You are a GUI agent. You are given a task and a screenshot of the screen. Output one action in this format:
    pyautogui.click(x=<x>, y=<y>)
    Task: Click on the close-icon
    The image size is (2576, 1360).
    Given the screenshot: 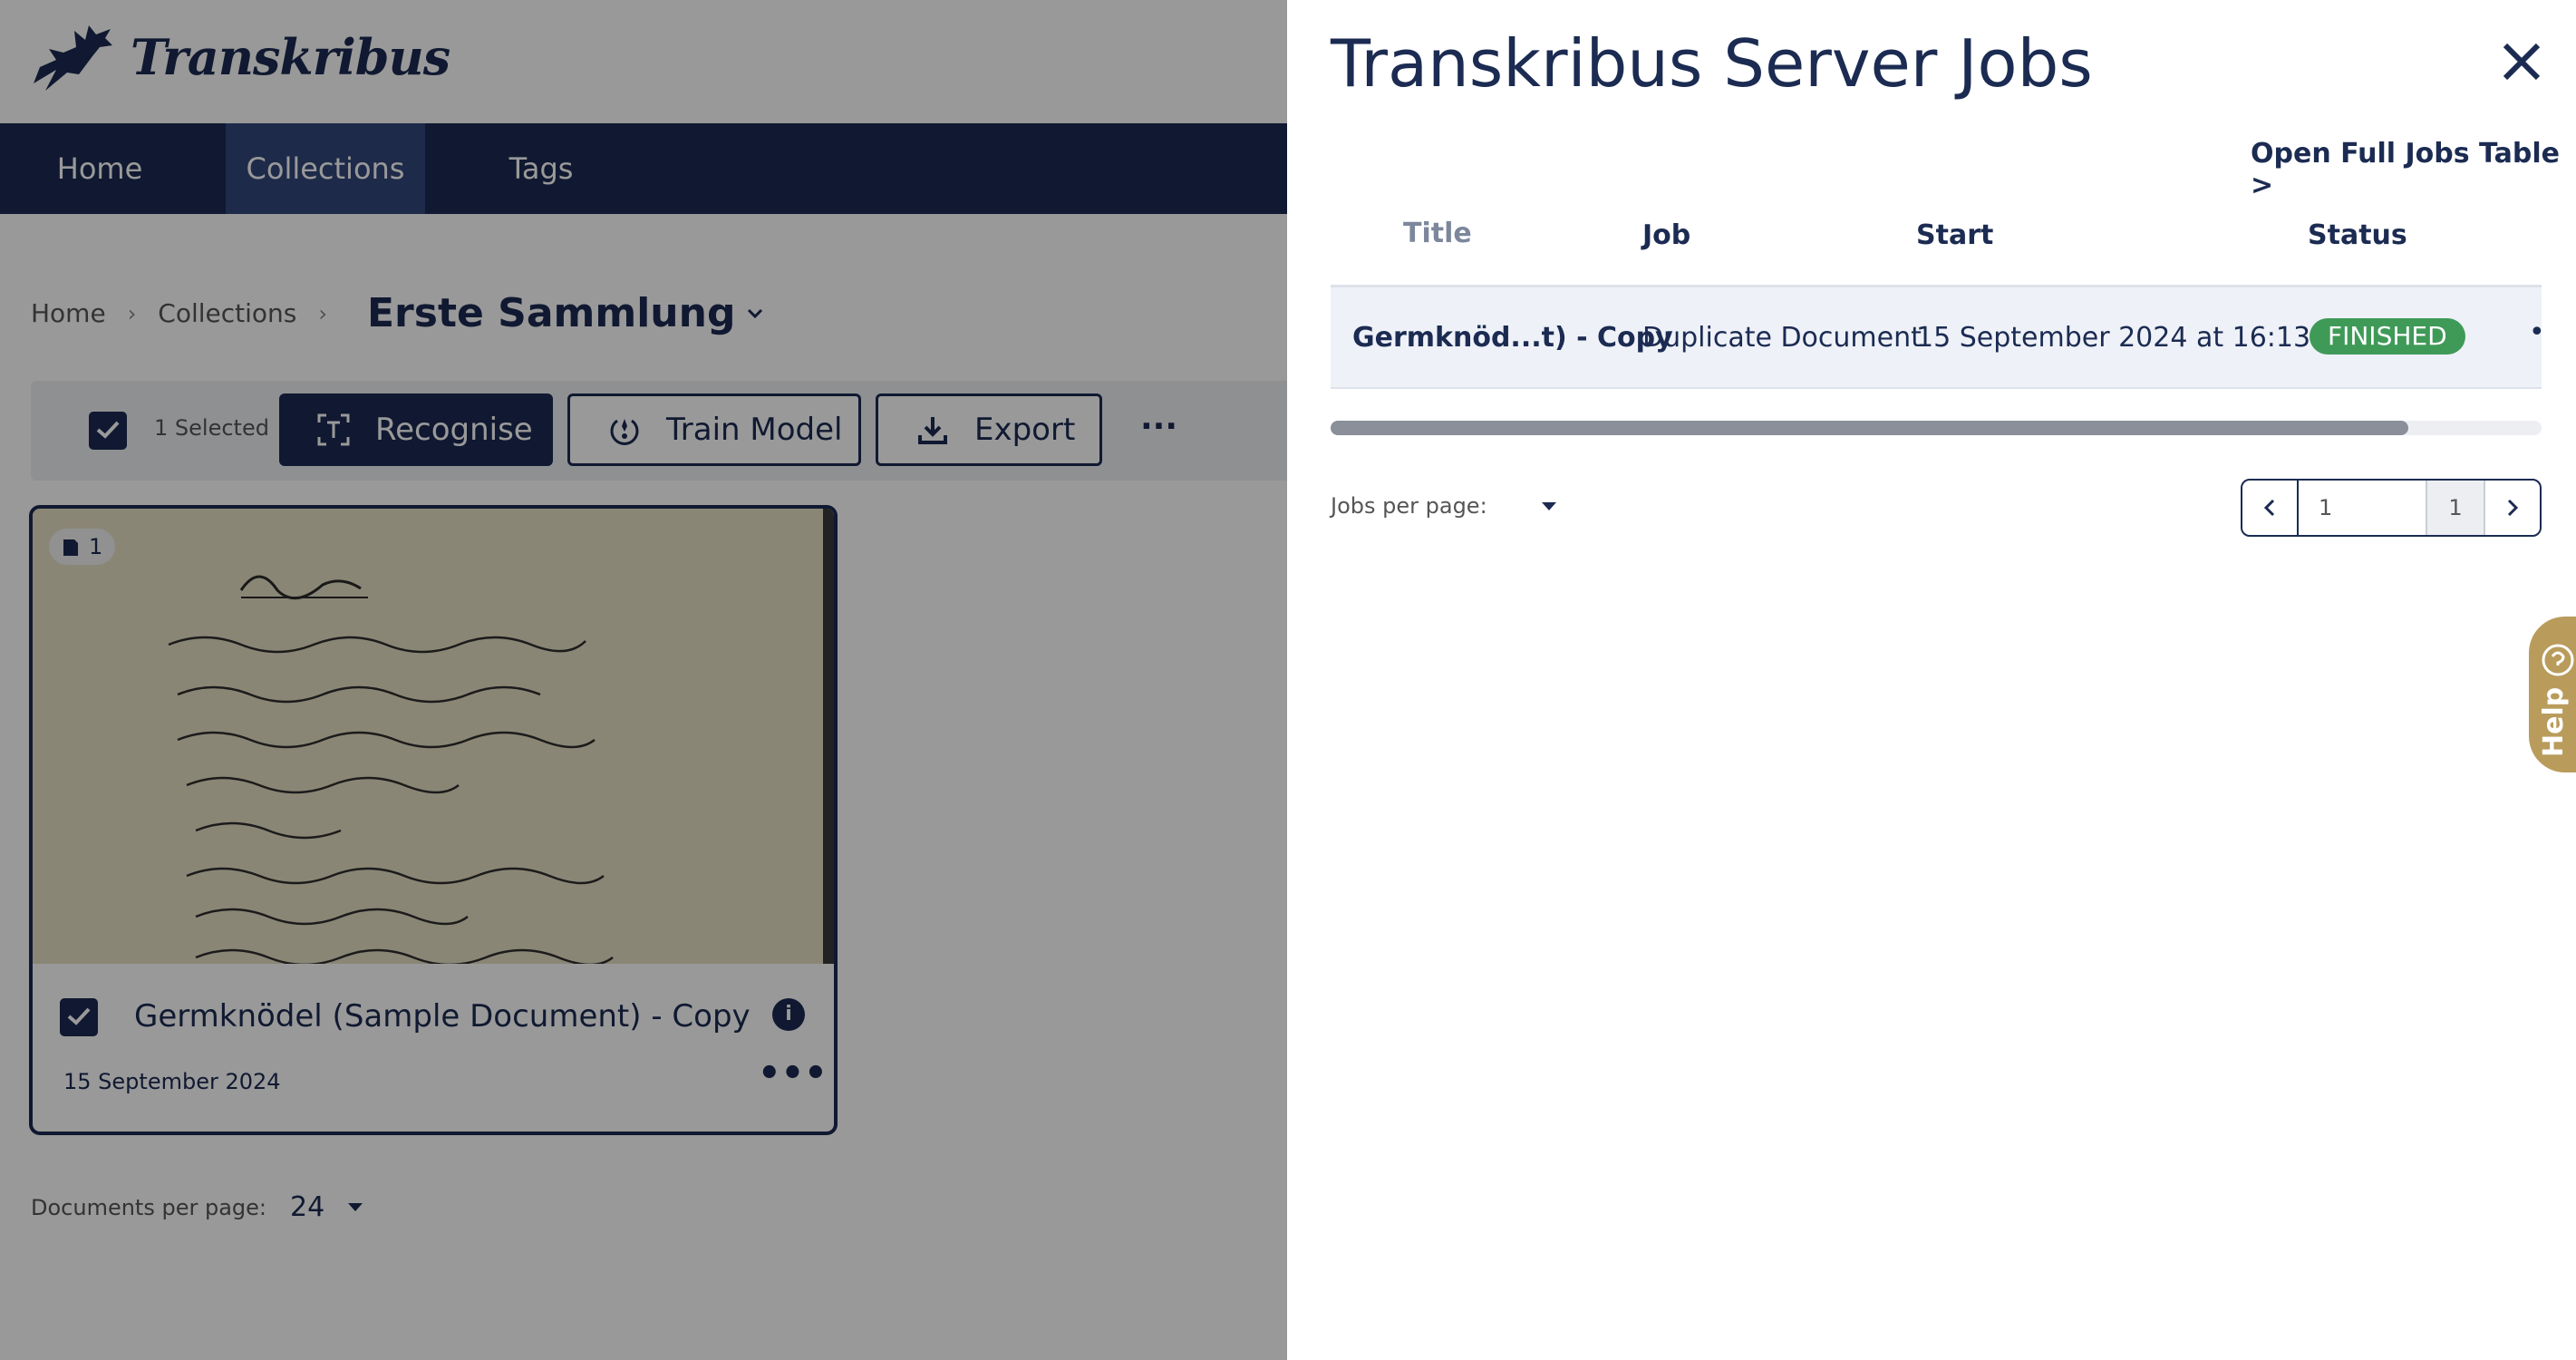 What is the action you would take?
    pyautogui.click(x=2521, y=62)
    